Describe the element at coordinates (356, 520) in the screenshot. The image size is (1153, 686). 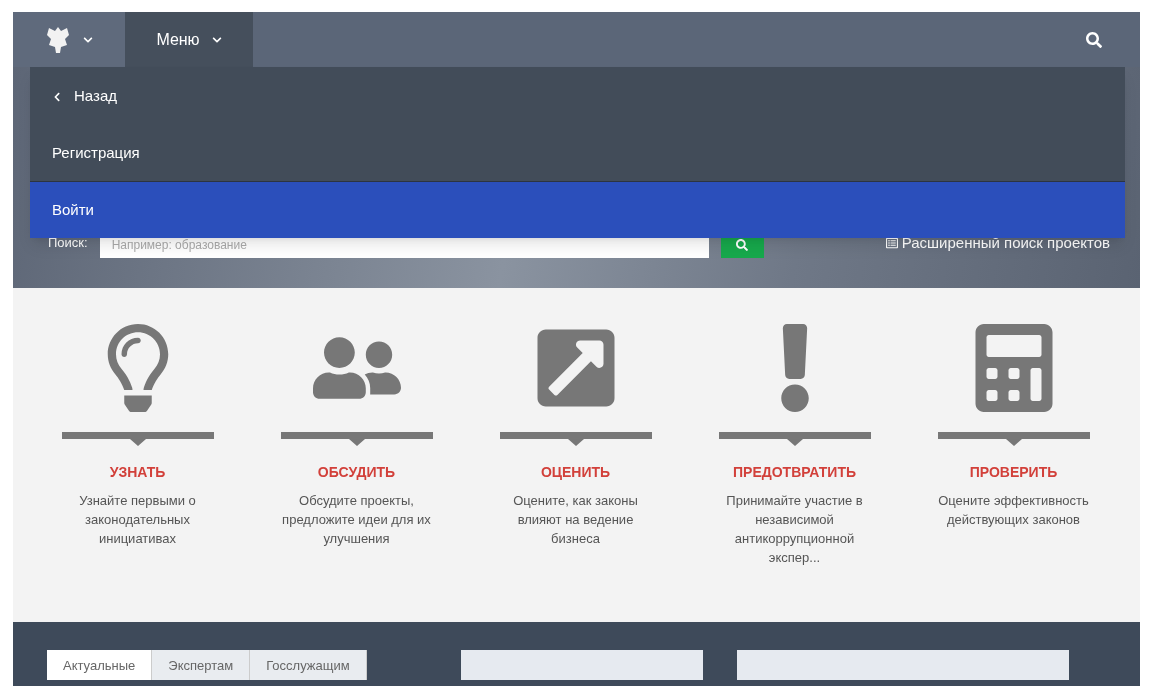
I see `feature-description: Обсудите проекты, предложите идеи для их улучшения` at that location.